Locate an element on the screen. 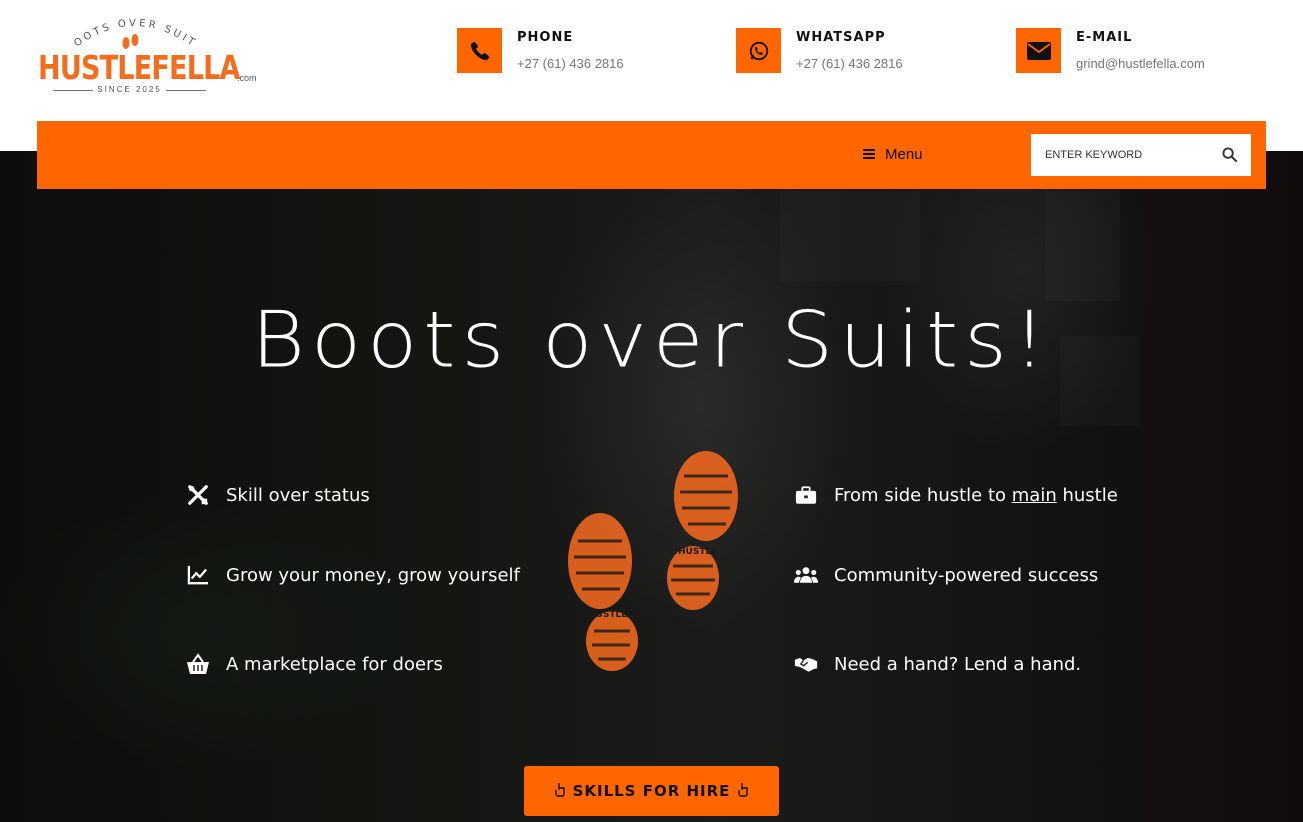 This screenshot has height=822, width=1303. feature-text: Grow your money, grow yourself is located at coordinates (373, 575).